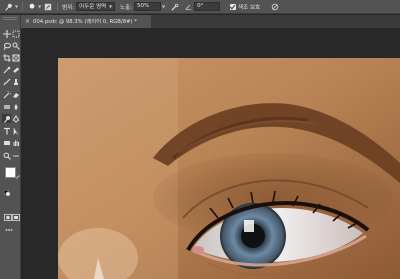 The height and width of the screenshot is (279, 400). What do you see at coordinates (6, 57) in the screenshot?
I see `crop-tool-icon` at bounding box center [6, 57].